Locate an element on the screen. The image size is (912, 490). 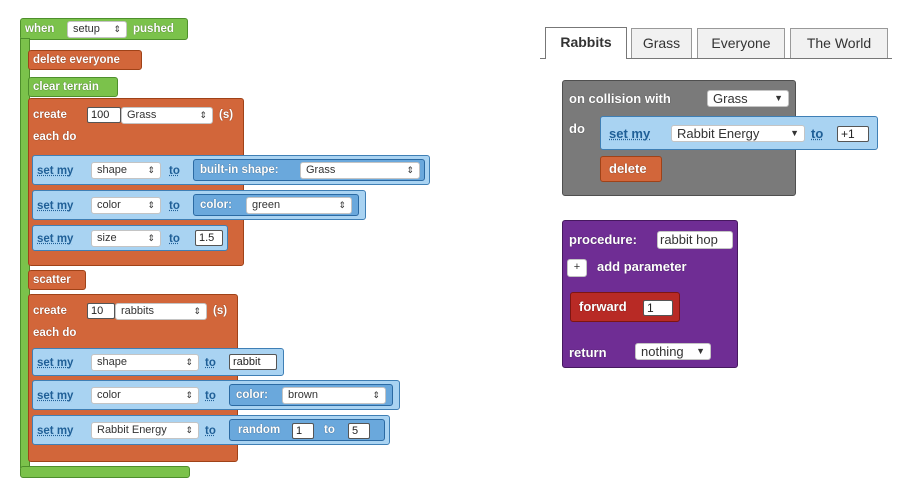
delete-block: delete is located at coordinates (631, 169).